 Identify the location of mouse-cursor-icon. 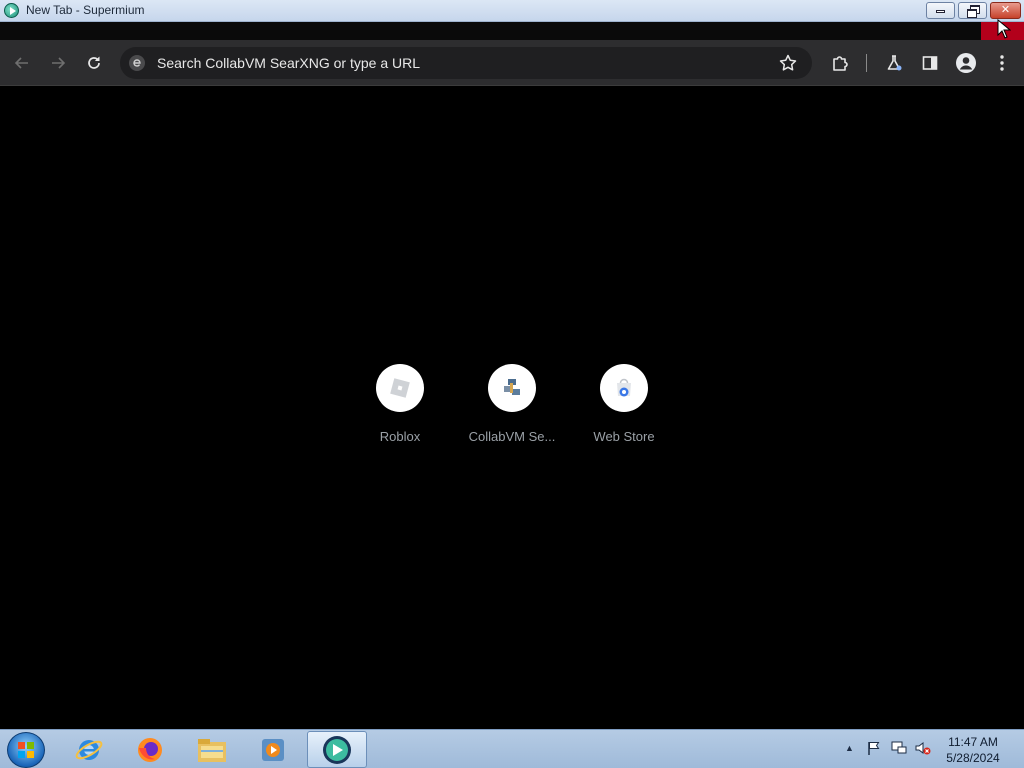
(1004, 29).